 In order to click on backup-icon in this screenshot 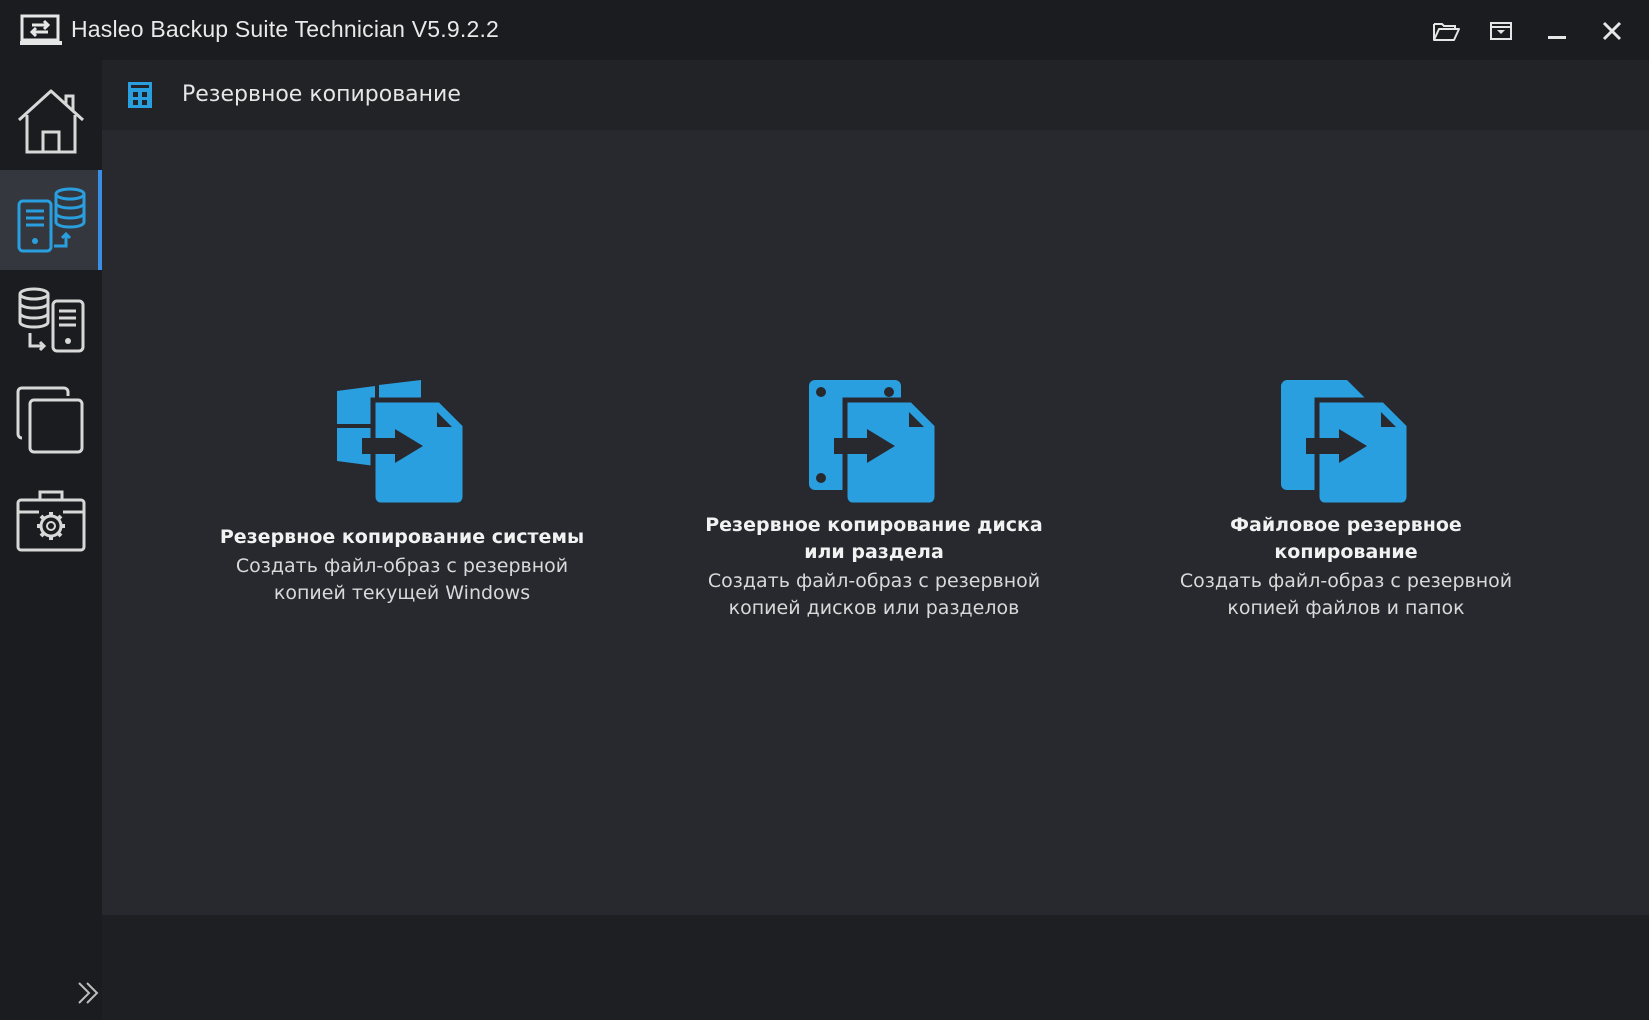, I will do `click(51, 220)`.